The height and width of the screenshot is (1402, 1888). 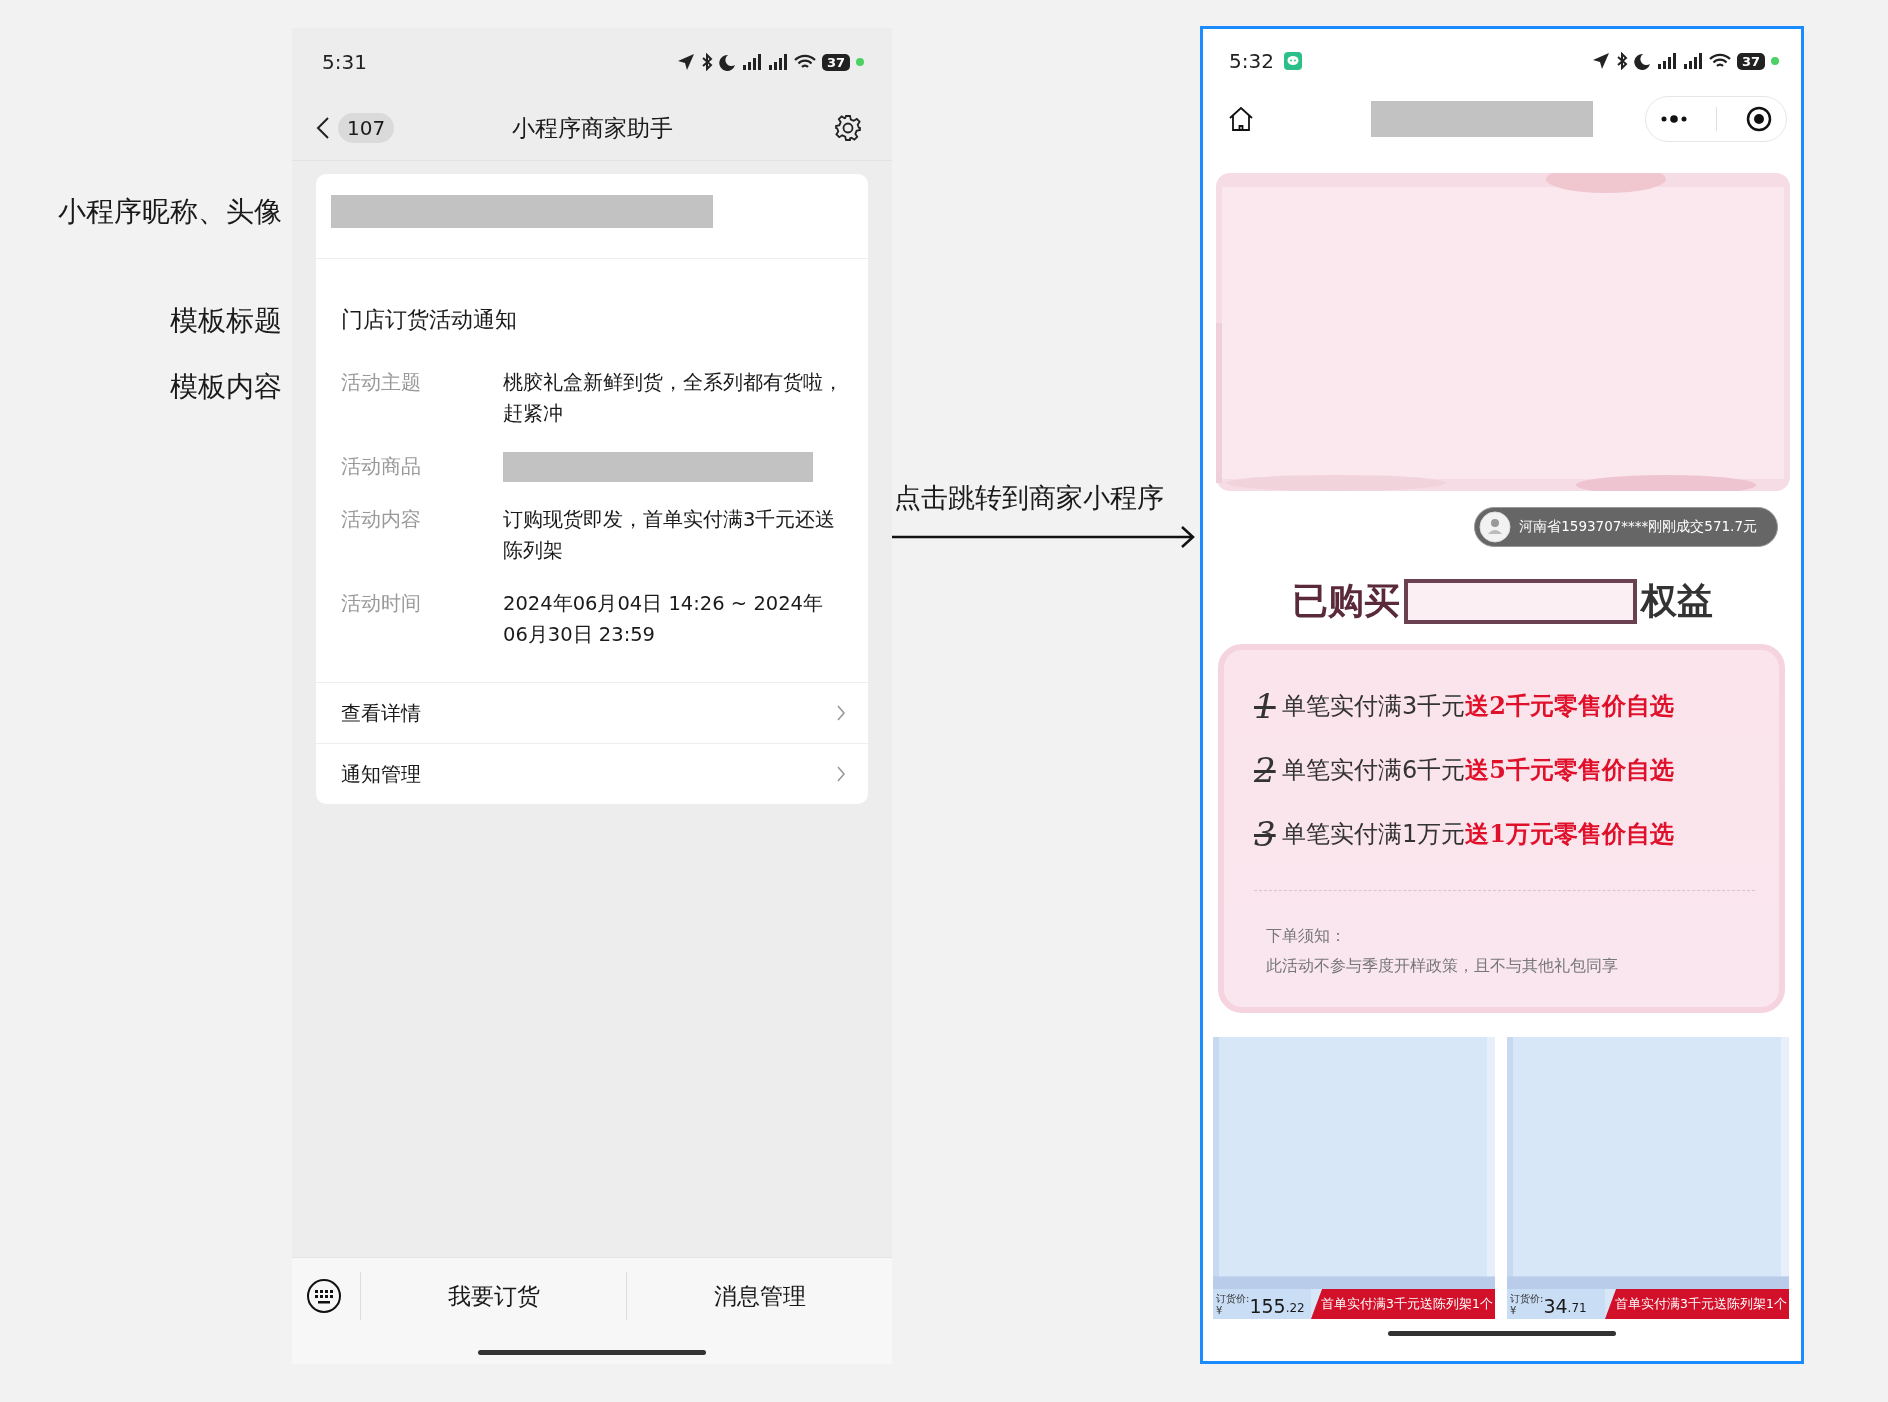 I want to click on benefit-number: 1, so click(x=1264, y=706).